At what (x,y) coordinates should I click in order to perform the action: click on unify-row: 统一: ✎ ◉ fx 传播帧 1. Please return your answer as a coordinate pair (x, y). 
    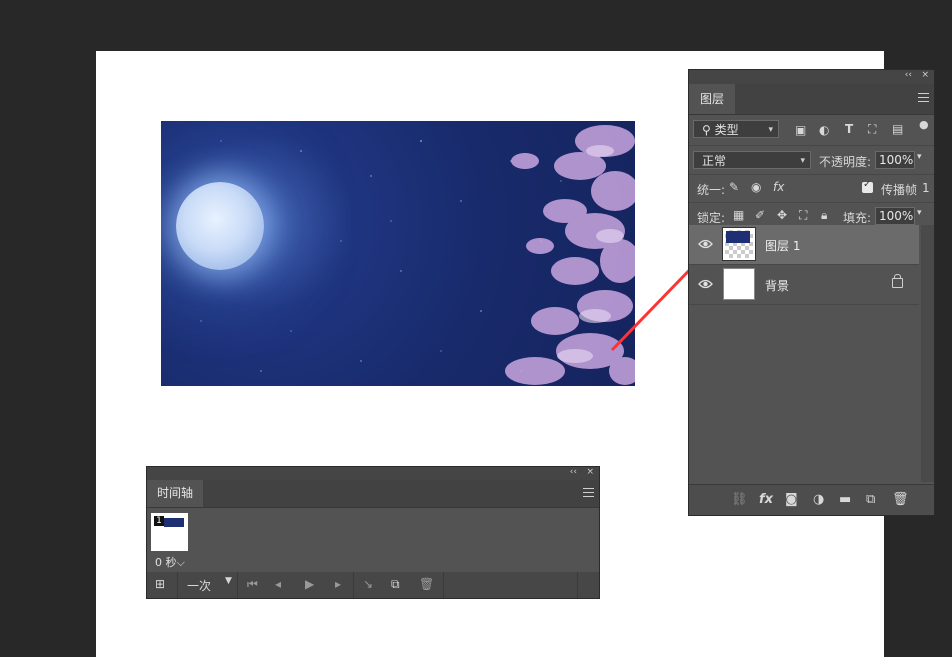
    Looking at the image, I should click on (811, 189).